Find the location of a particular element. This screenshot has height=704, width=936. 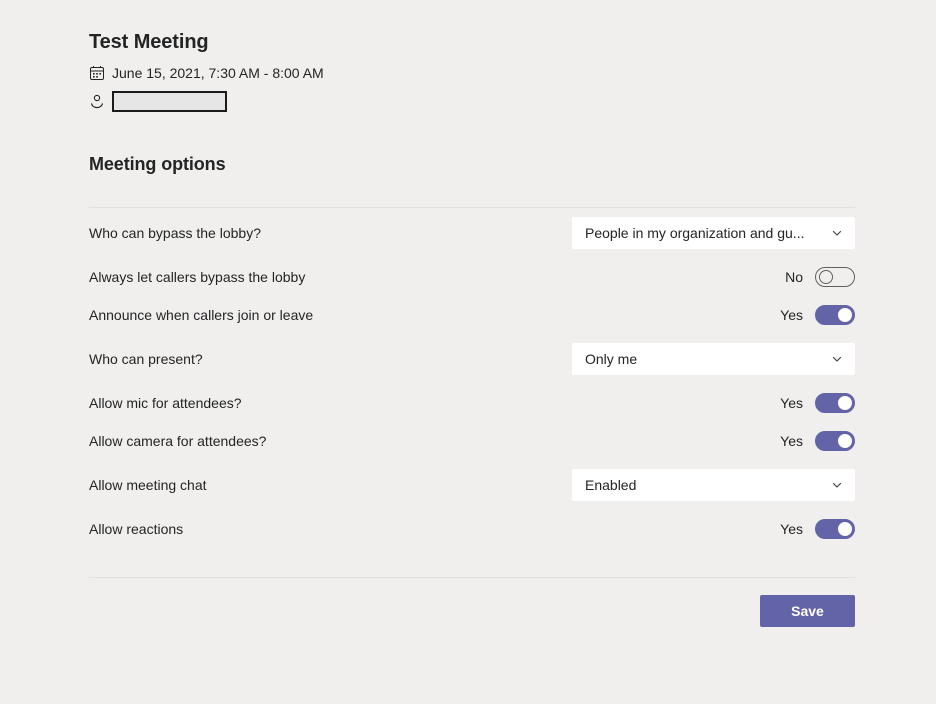

save-button: Save is located at coordinates (807, 611).